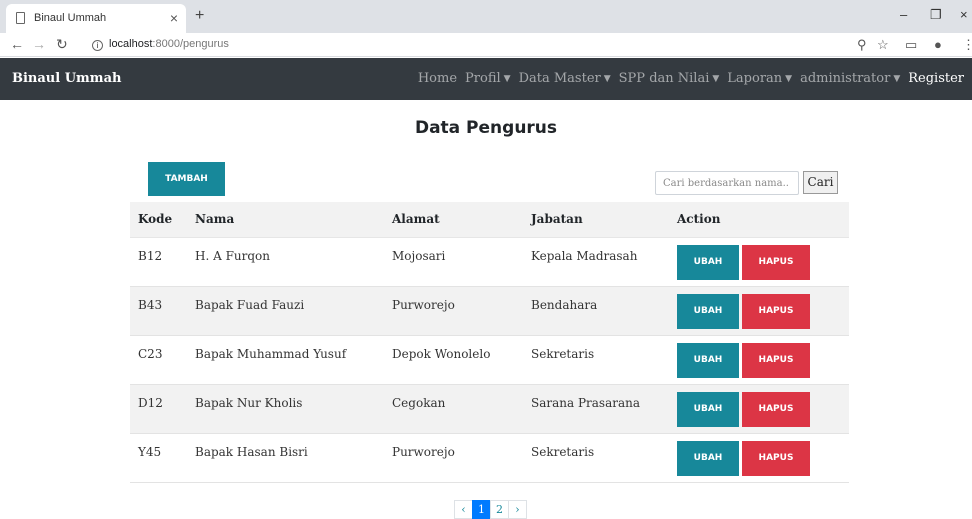  What do you see at coordinates (903, 14) in the screenshot?
I see `minimize-icon: –` at bounding box center [903, 14].